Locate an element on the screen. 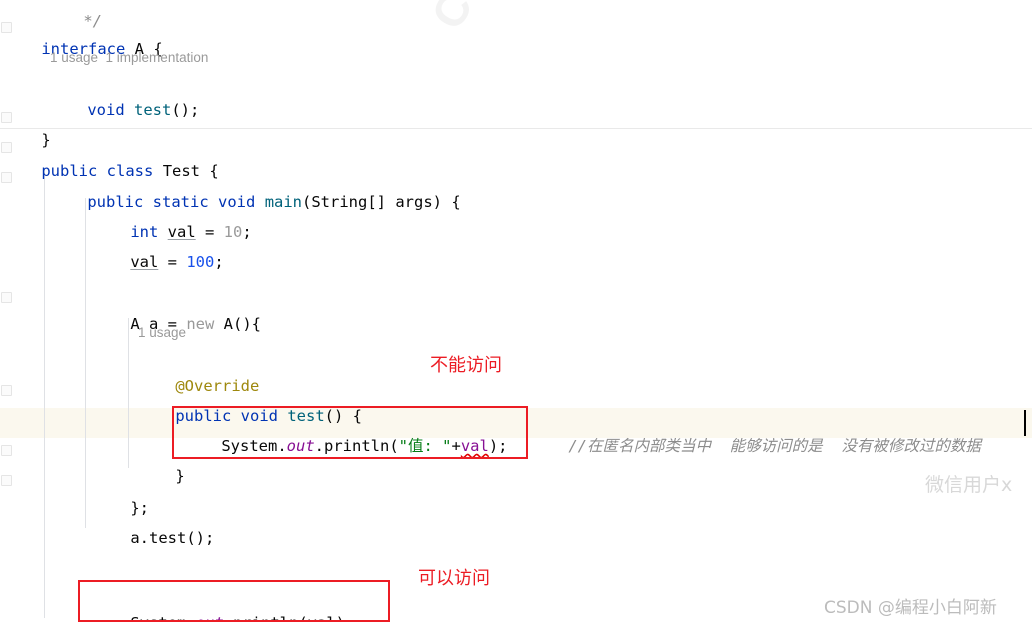  annotation-can-access: 可以访问 is located at coordinates (454, 578).